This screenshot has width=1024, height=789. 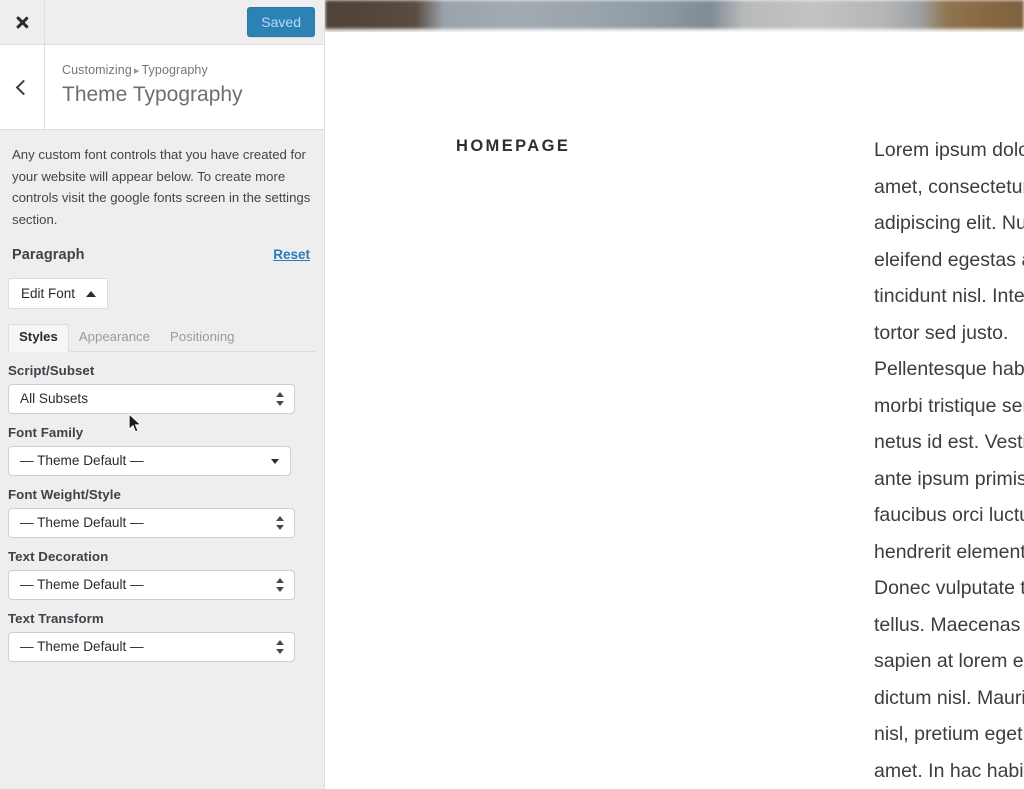 What do you see at coordinates (48, 255) in the screenshot?
I see `paragraph-control-title: Paragraph` at bounding box center [48, 255].